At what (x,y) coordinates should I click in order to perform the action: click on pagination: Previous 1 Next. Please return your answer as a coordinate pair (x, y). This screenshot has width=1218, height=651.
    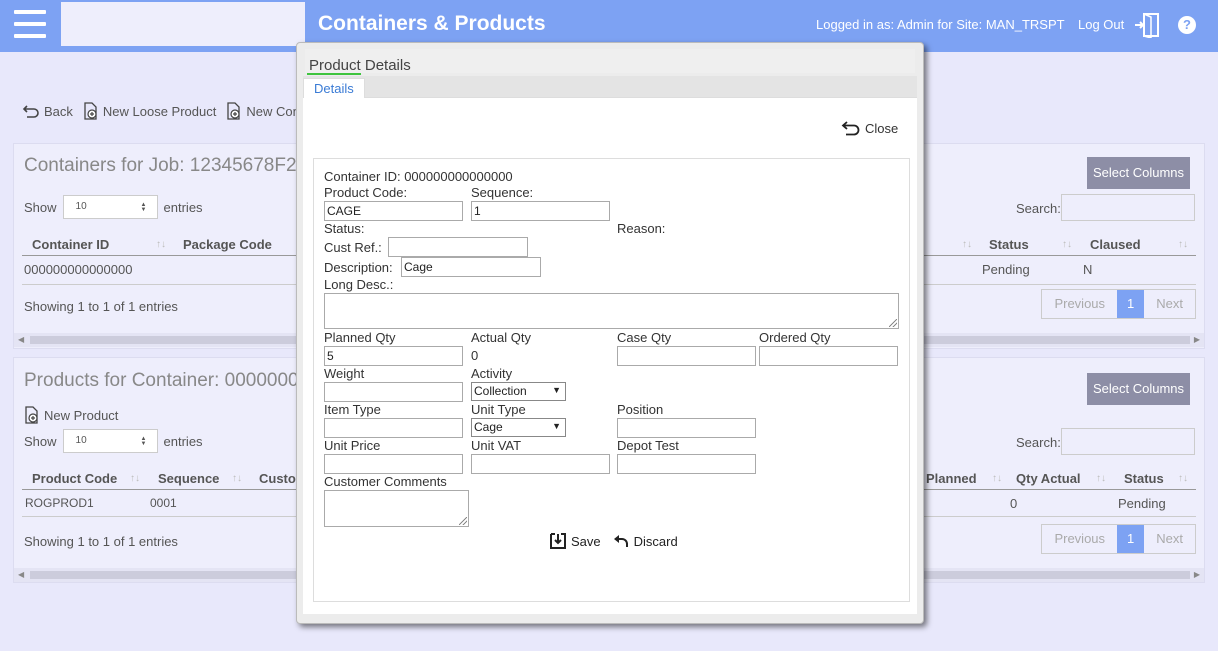
    Looking at the image, I should click on (1118, 539).